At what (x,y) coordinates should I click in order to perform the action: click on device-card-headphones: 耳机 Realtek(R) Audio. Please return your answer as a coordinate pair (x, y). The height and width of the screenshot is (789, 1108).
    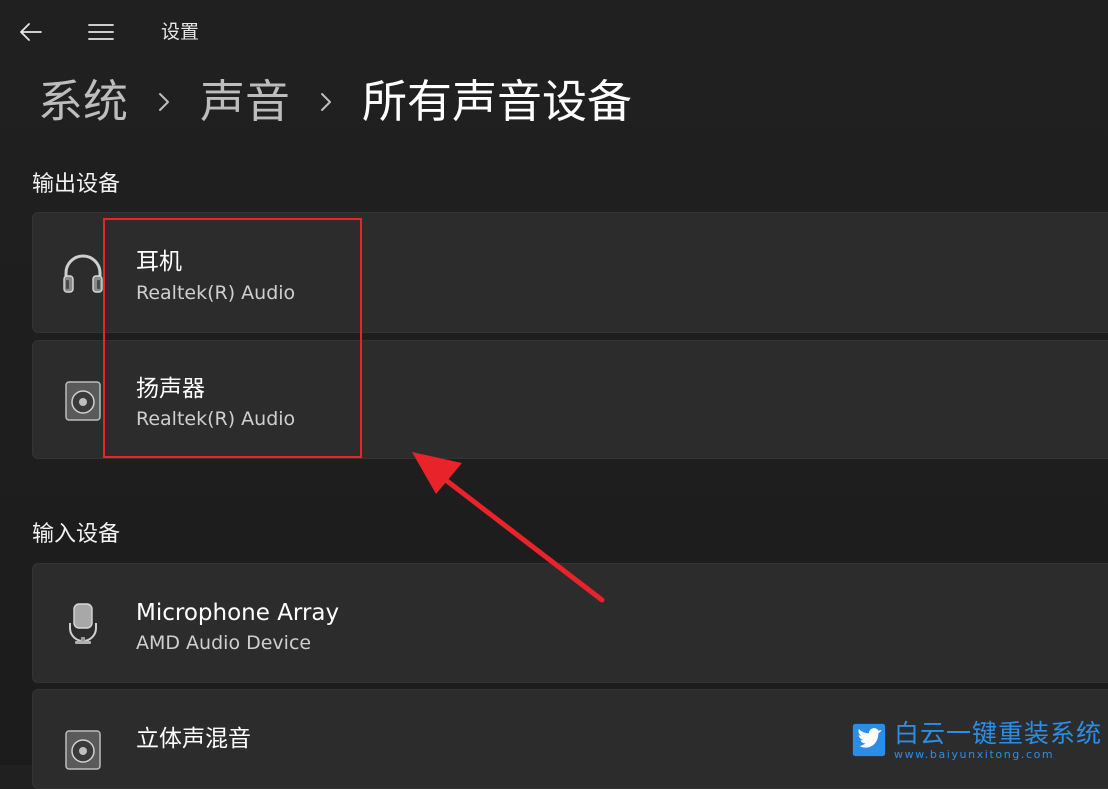
    Looking at the image, I should click on (570, 272).